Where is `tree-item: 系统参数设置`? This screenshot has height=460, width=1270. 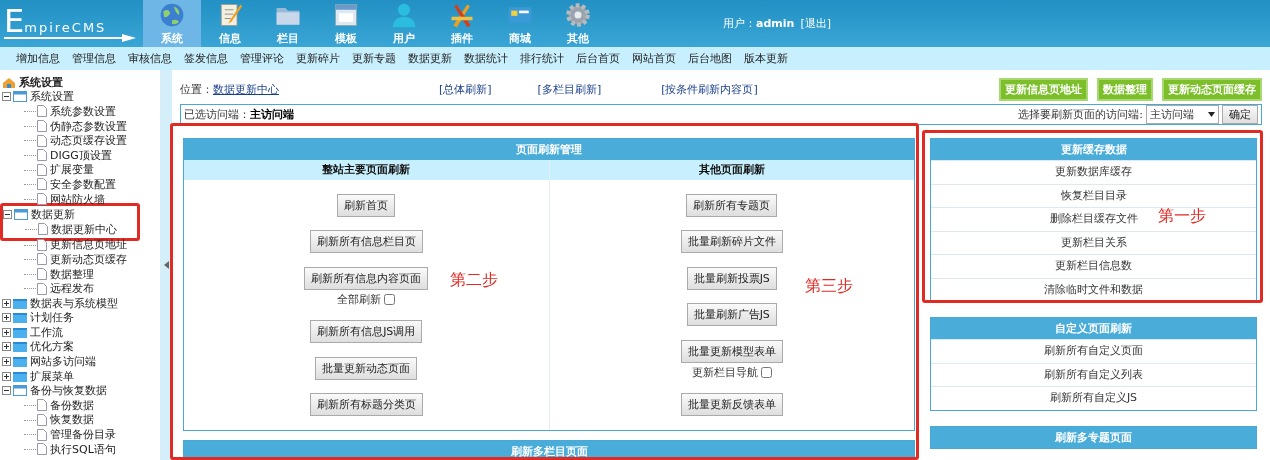 tree-item: 系统参数设置 is located at coordinates (59, 111).